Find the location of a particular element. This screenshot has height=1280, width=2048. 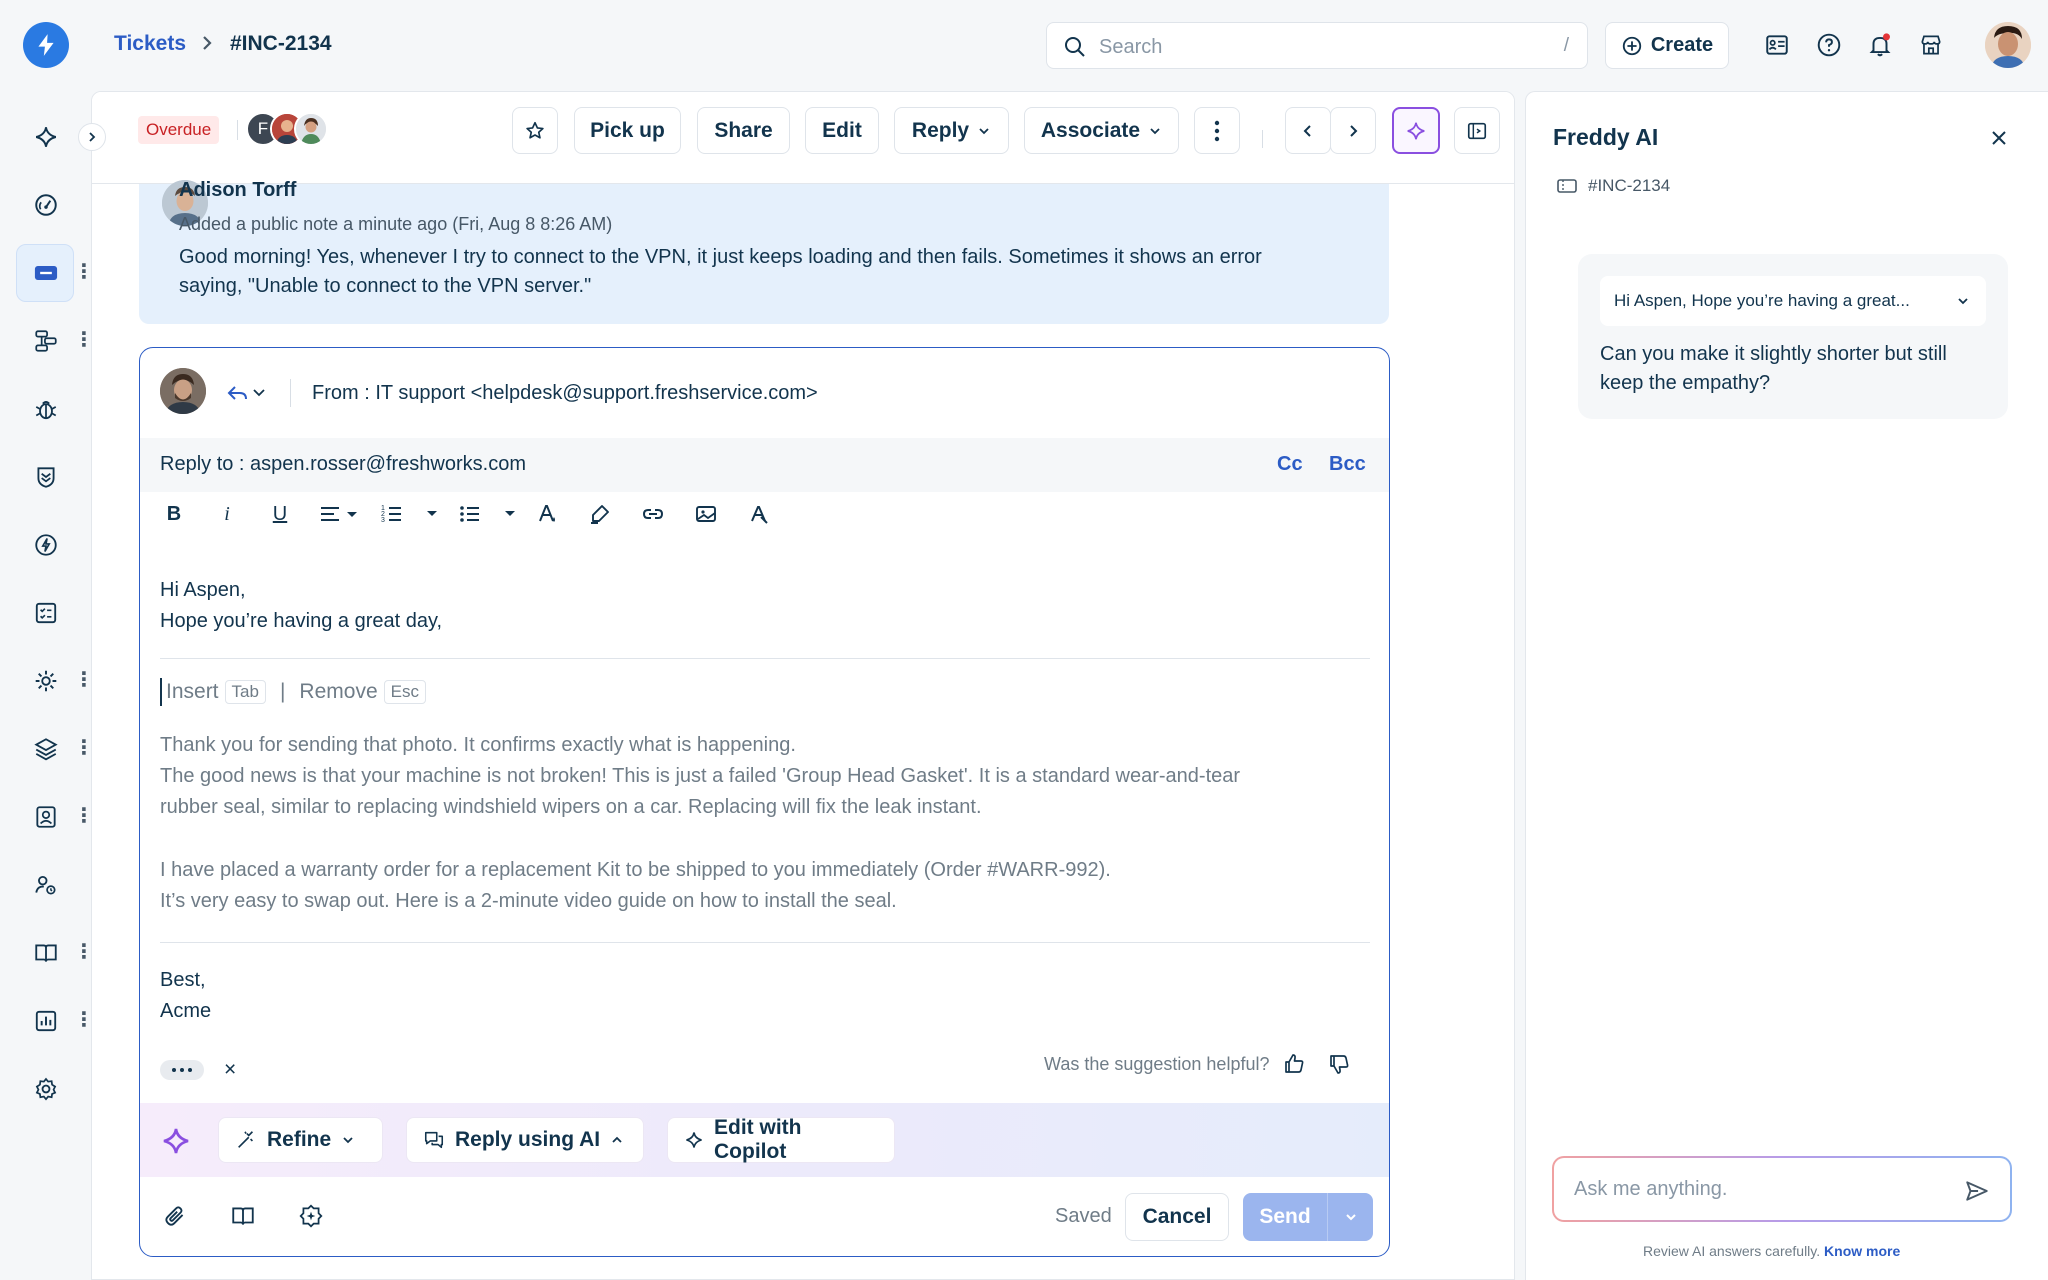

thumbs-up-icon is located at coordinates (1294, 1064).